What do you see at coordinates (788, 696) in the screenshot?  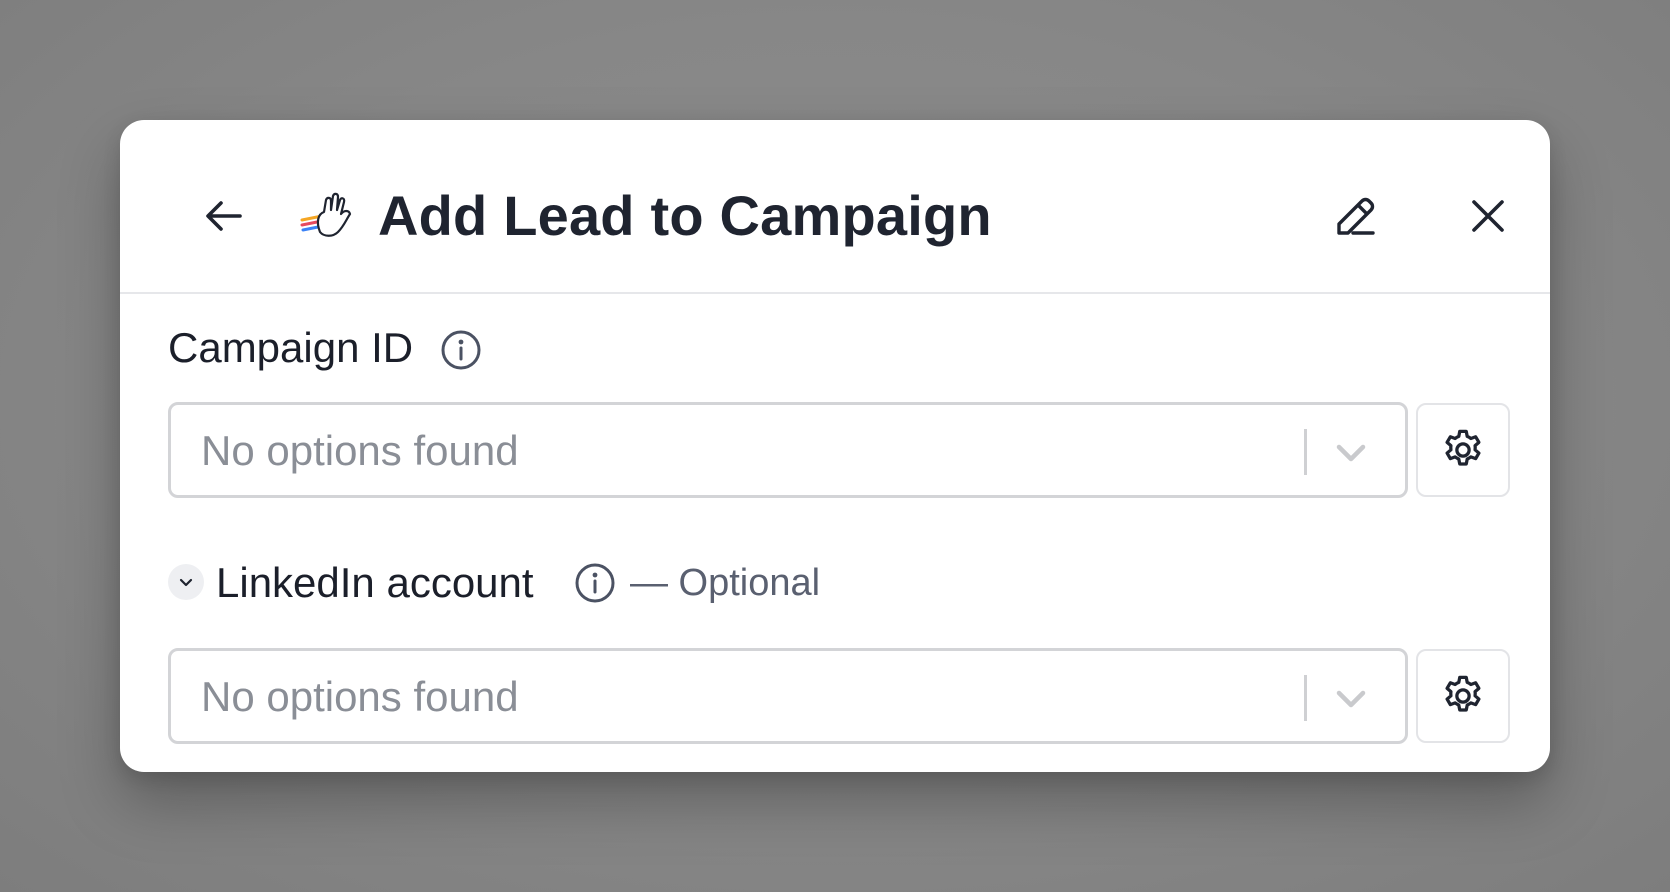 I see `linkedin-account-select: No options found` at bounding box center [788, 696].